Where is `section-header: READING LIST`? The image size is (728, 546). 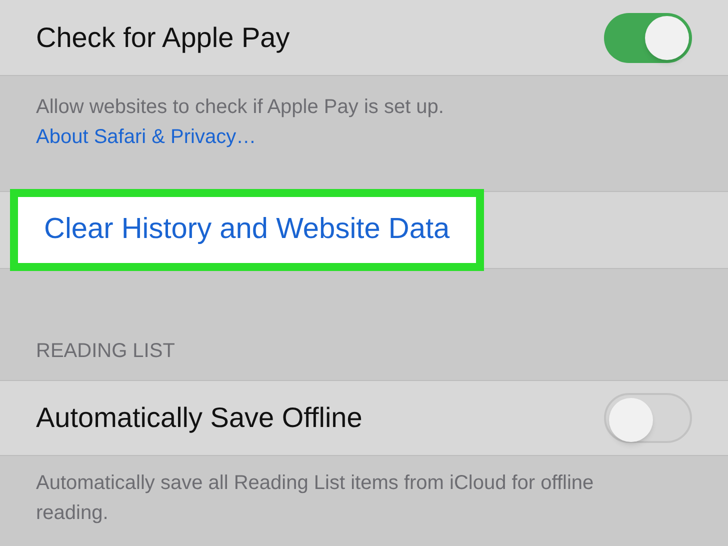
section-header: READING LIST is located at coordinates (105, 351).